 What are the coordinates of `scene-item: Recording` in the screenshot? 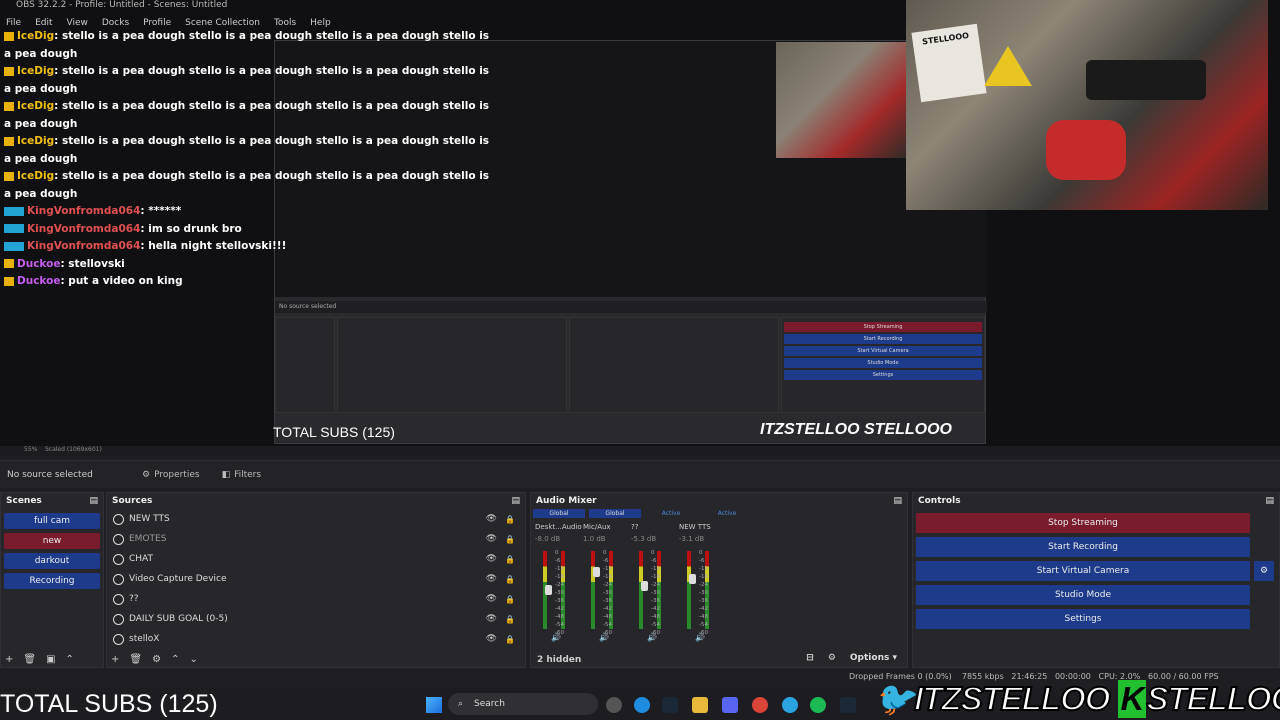 It's located at (52, 581).